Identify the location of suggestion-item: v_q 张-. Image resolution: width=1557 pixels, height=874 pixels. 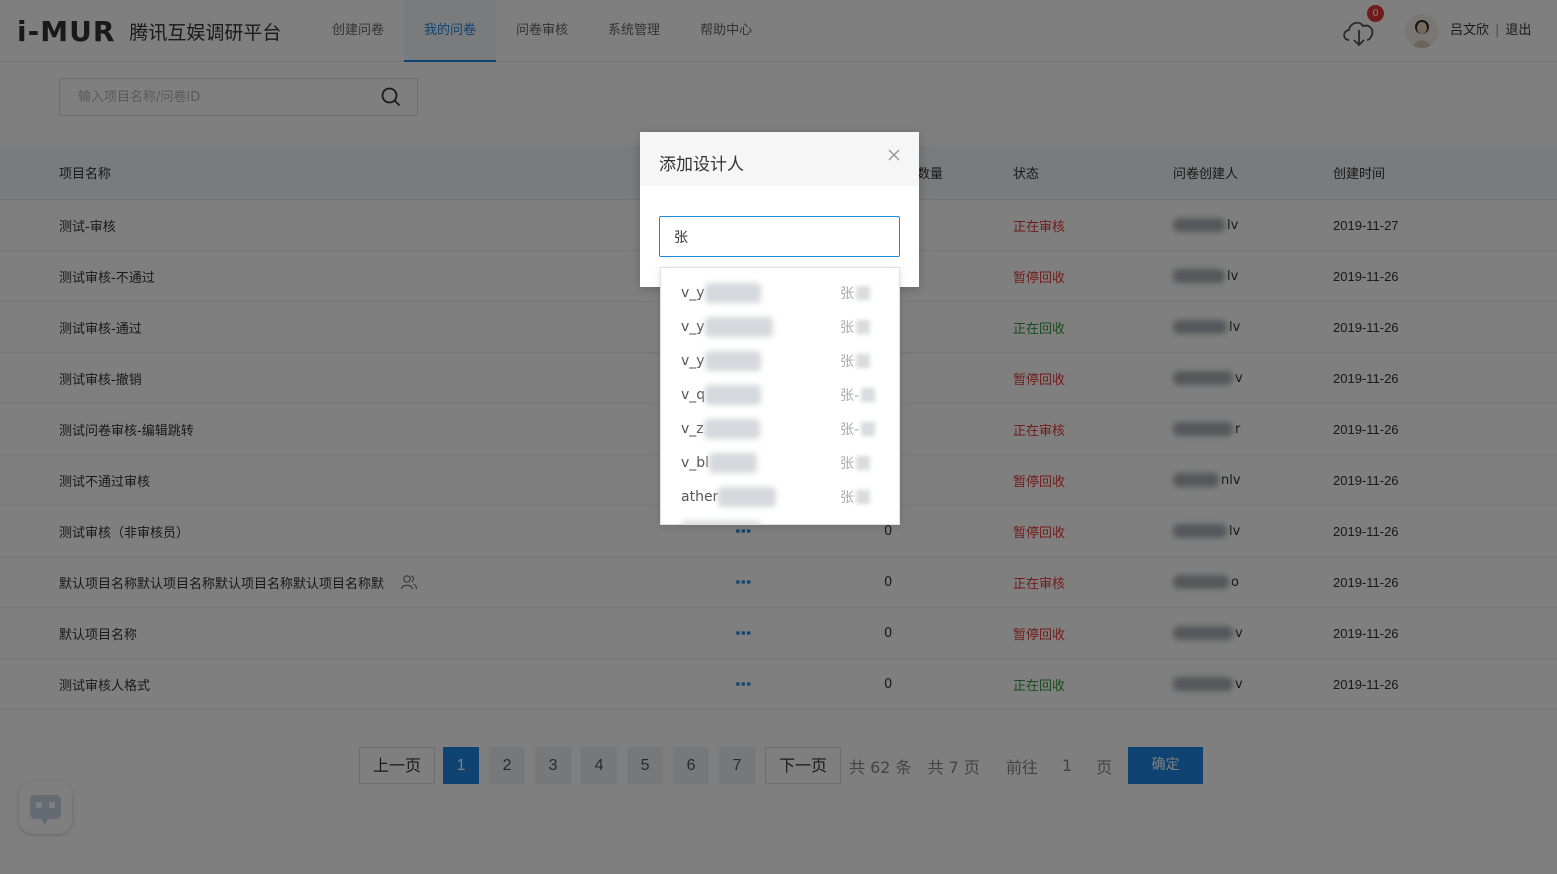
(780, 394).